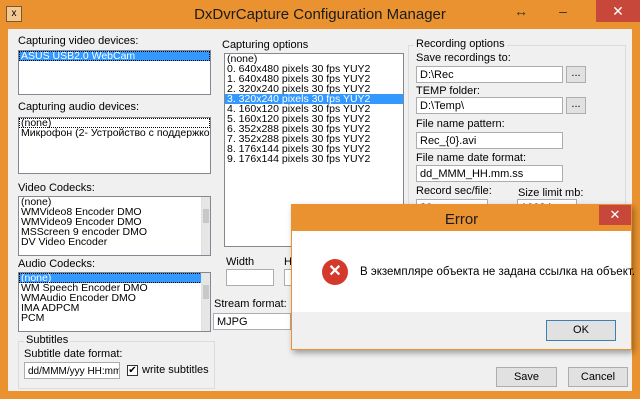 The height and width of the screenshot is (399, 640). I want to click on error-dialog-title: Error, so click(461, 219).